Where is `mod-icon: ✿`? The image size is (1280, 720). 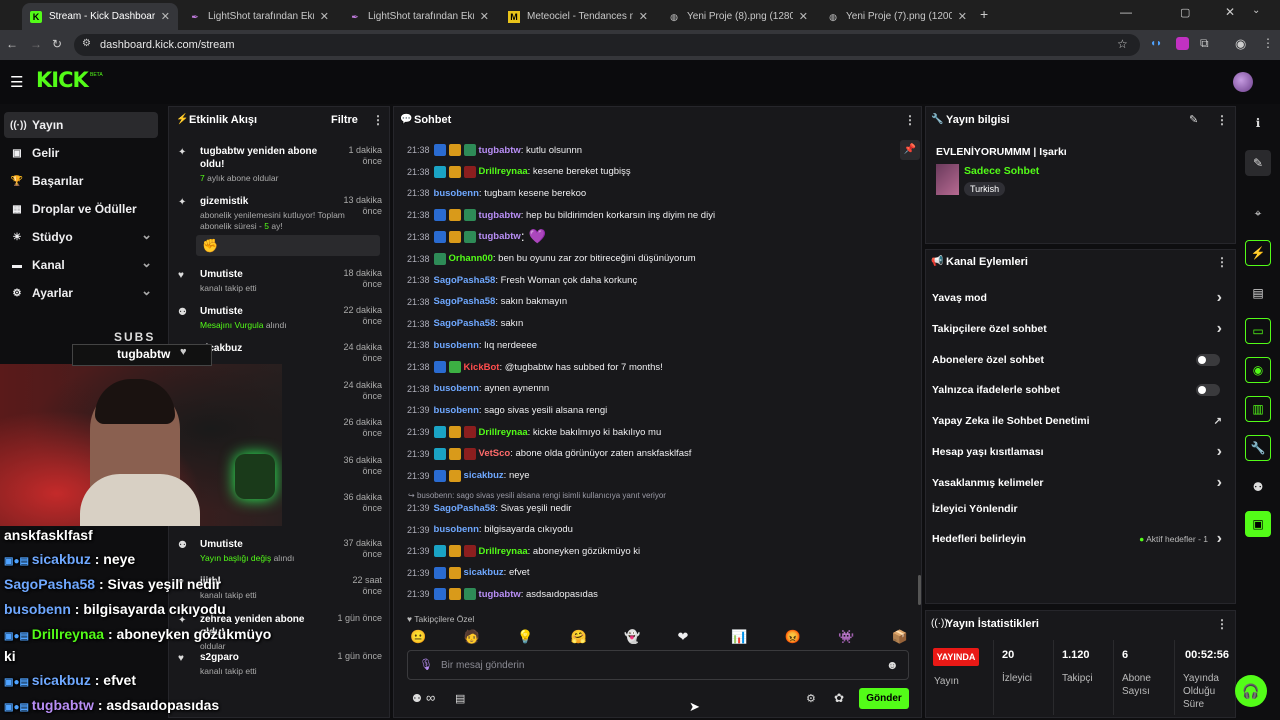
mod-icon: ✿ is located at coordinates (839, 698).